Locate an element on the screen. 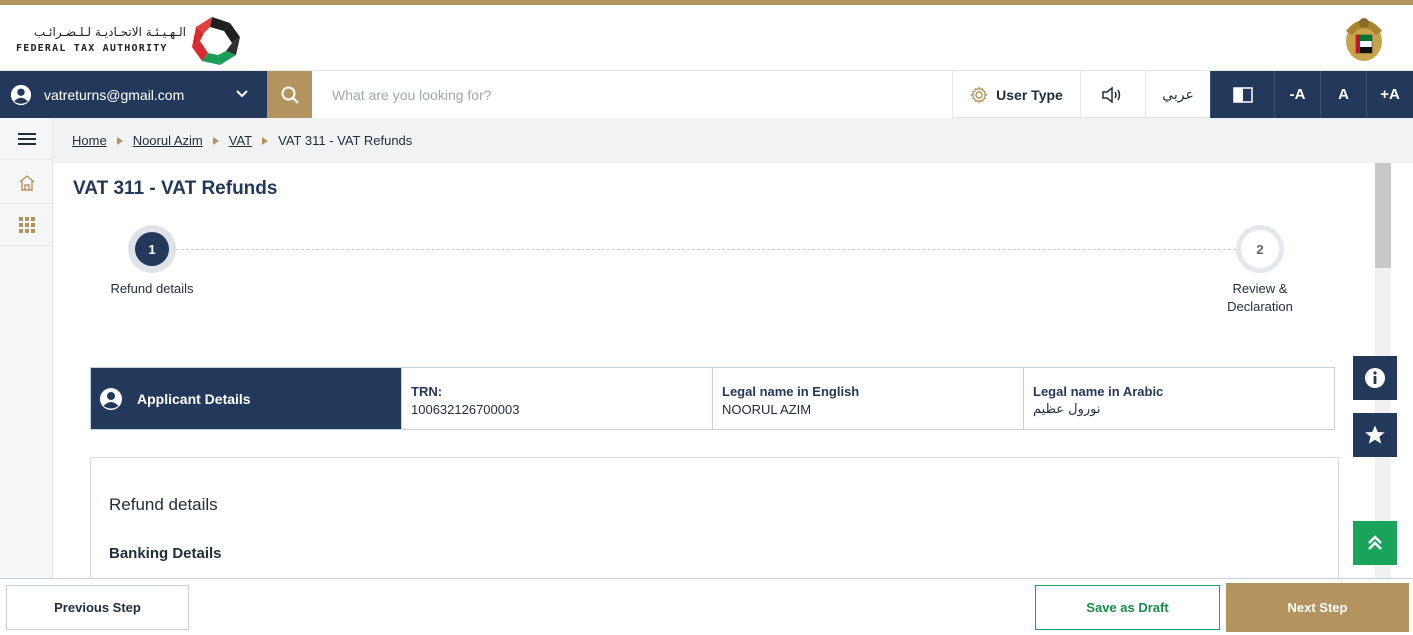 Image resolution: width=1413 pixels, height=635 pixels. step-2-number: 2 is located at coordinates (1260, 249).